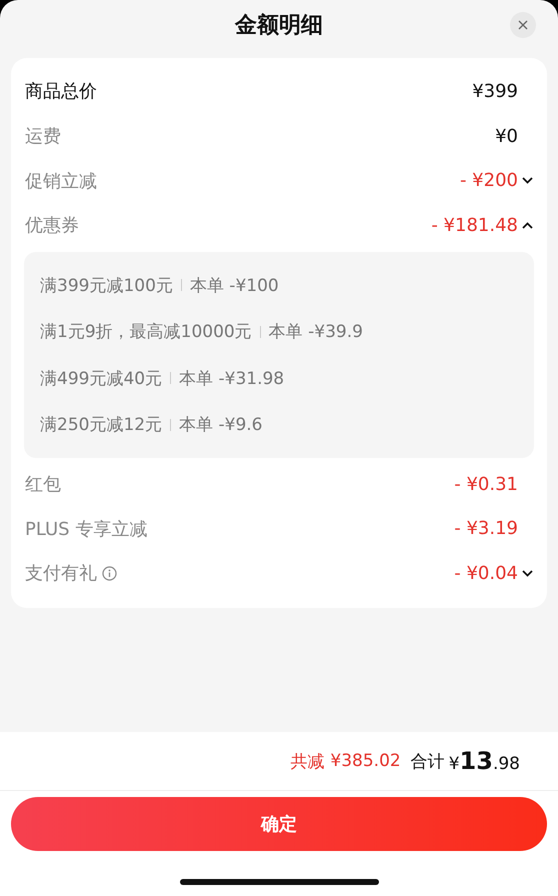 The height and width of the screenshot is (896, 558). I want to click on confirm-button: 确定, so click(279, 824).